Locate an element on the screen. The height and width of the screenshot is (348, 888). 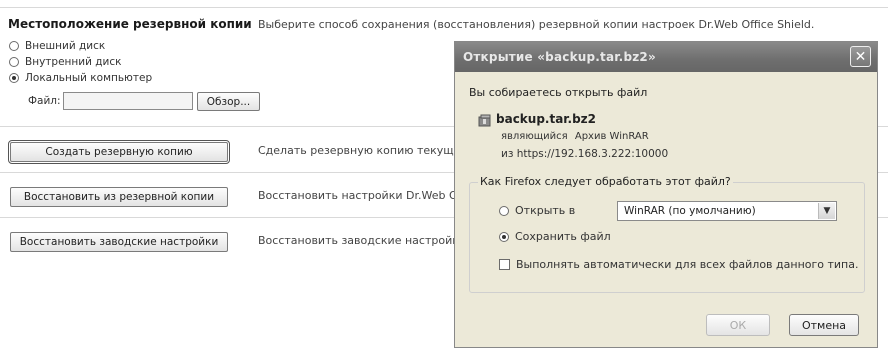
top-divider is located at coordinates (444, 7).